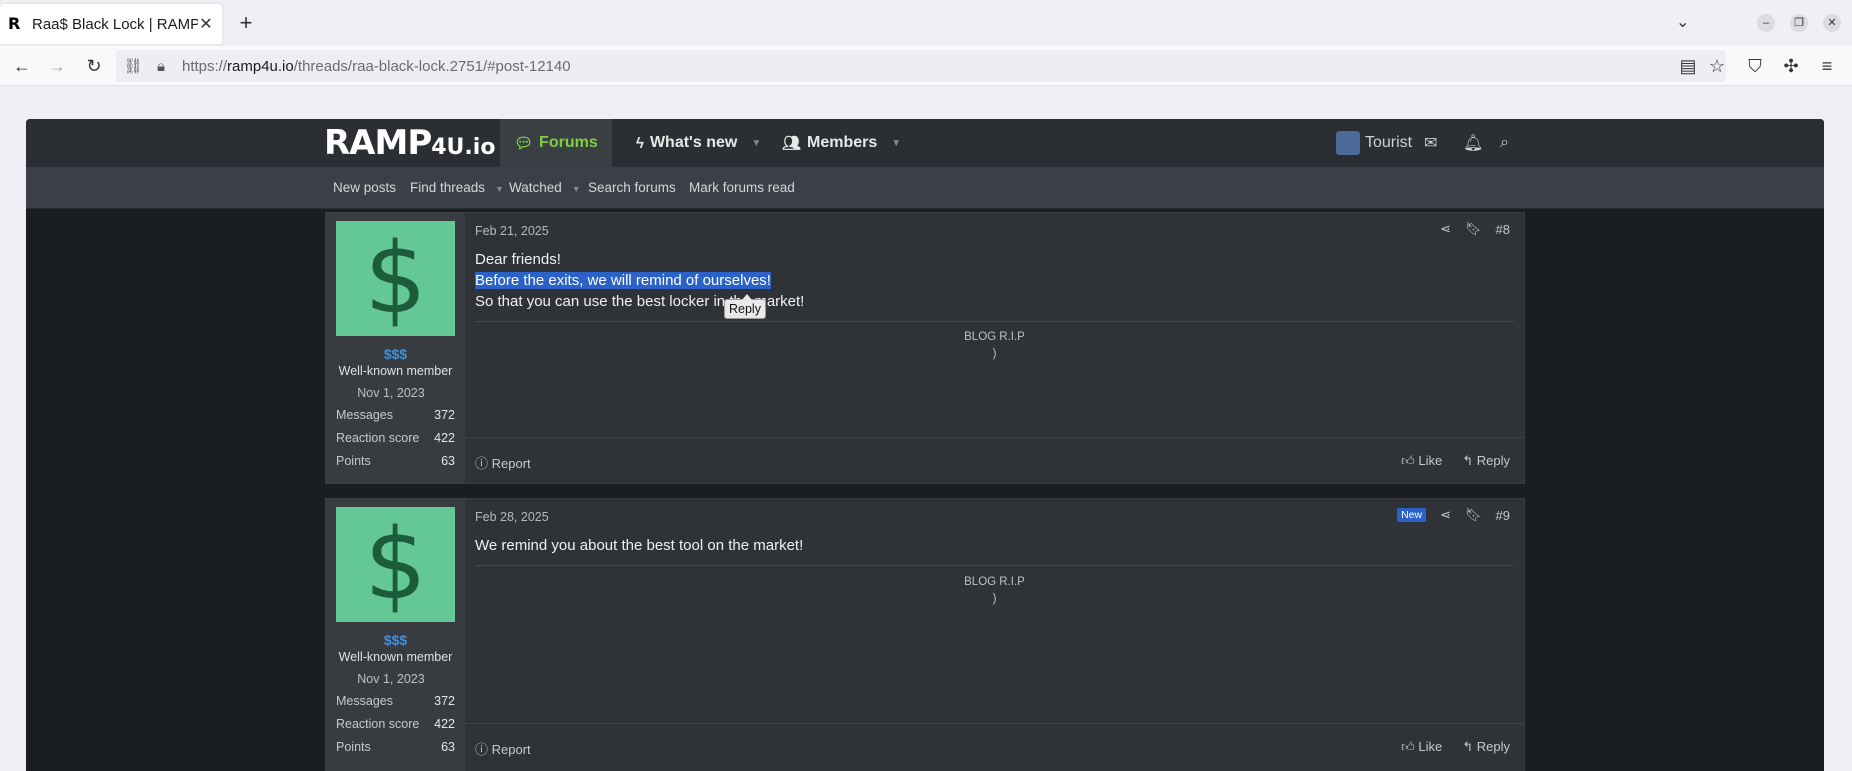  Describe the element at coordinates (1430, 143) in the screenshot. I see `inbox-icon: ✉` at that location.